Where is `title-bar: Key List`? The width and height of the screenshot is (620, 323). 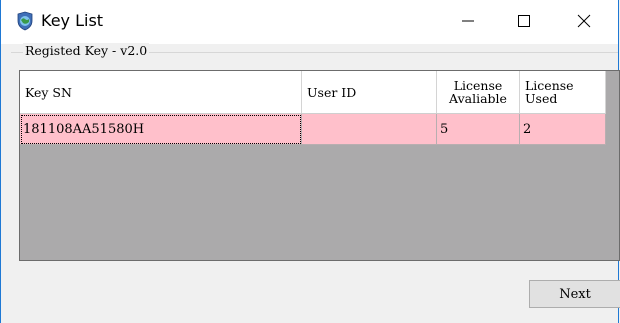 title-bar: Key List is located at coordinates (309, 22).